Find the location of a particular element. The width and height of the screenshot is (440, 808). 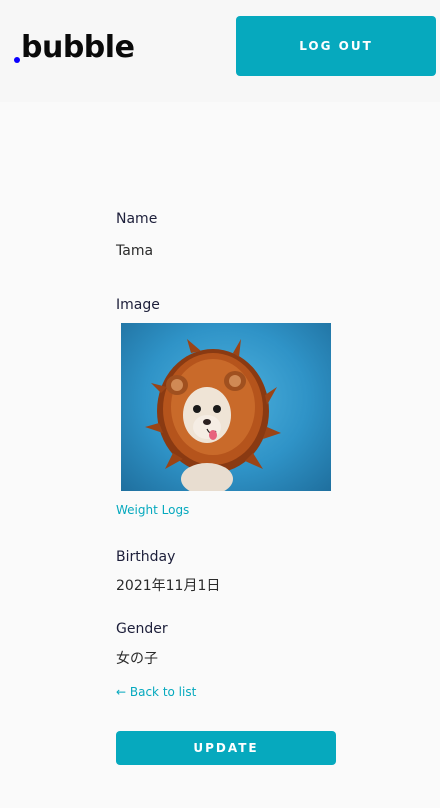

logout-button: LOG OUT is located at coordinates (336, 46).